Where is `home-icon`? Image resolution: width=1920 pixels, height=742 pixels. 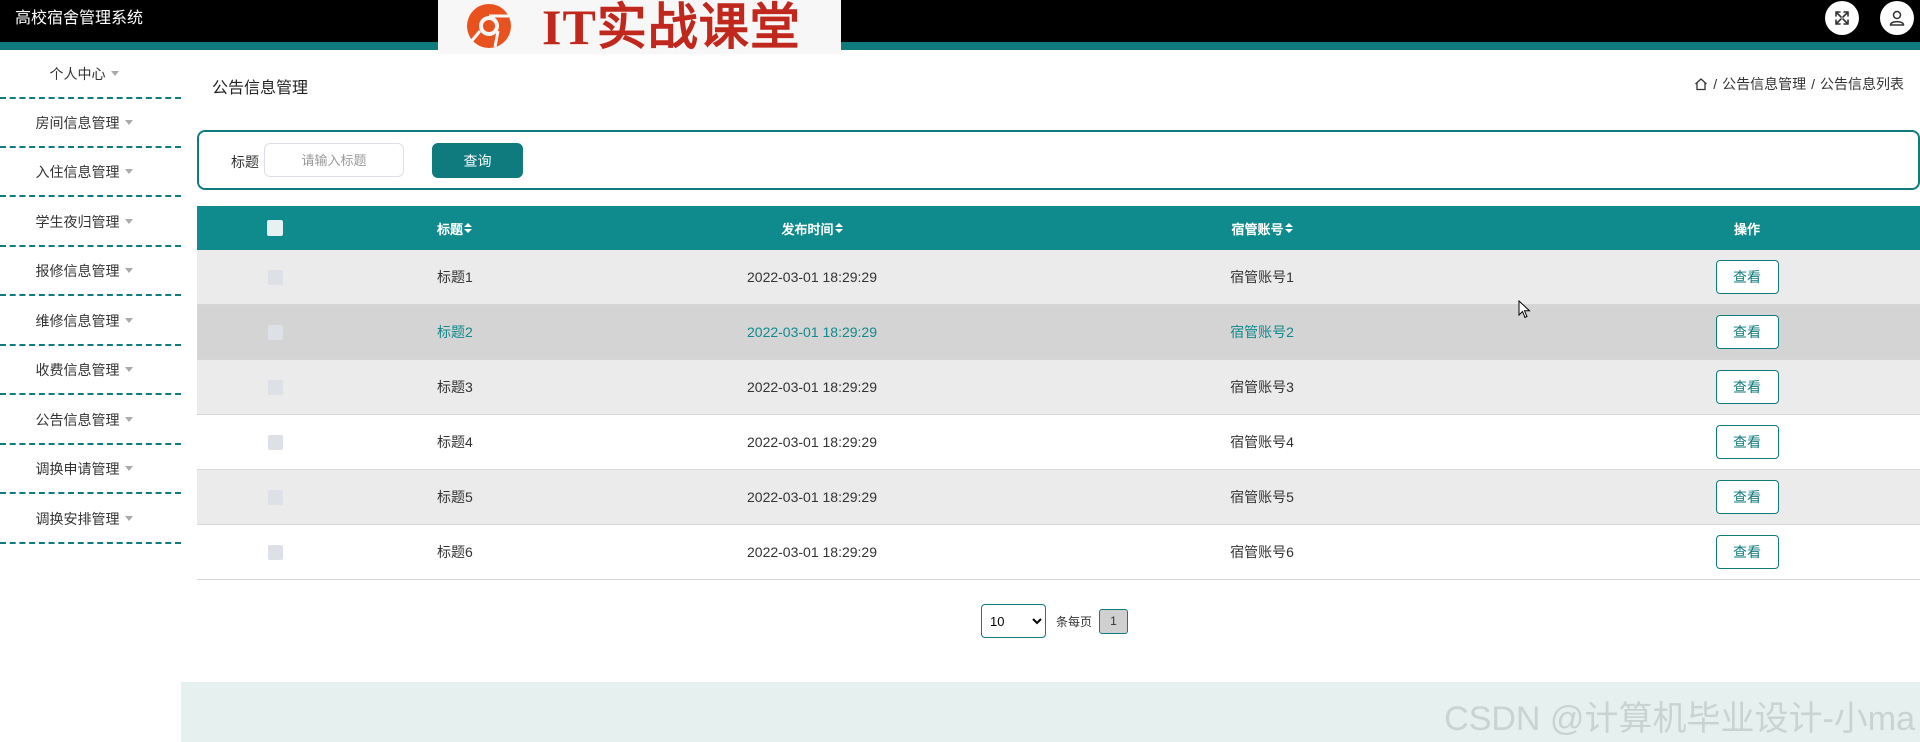 home-icon is located at coordinates (1701, 84).